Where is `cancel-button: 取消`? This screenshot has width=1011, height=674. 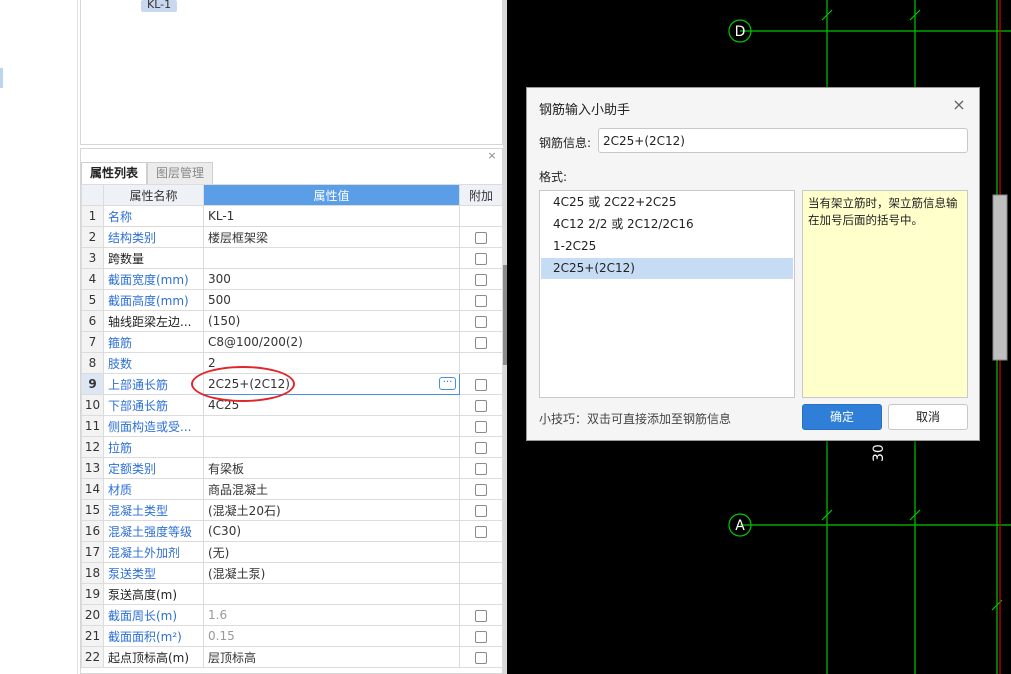 cancel-button: 取消 is located at coordinates (928, 417).